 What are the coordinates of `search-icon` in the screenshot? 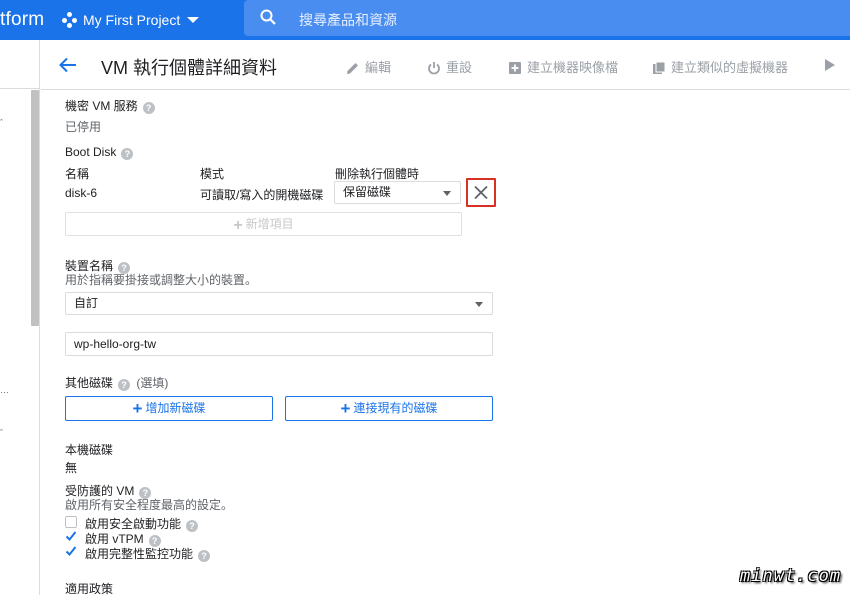 It's located at (268, 17).